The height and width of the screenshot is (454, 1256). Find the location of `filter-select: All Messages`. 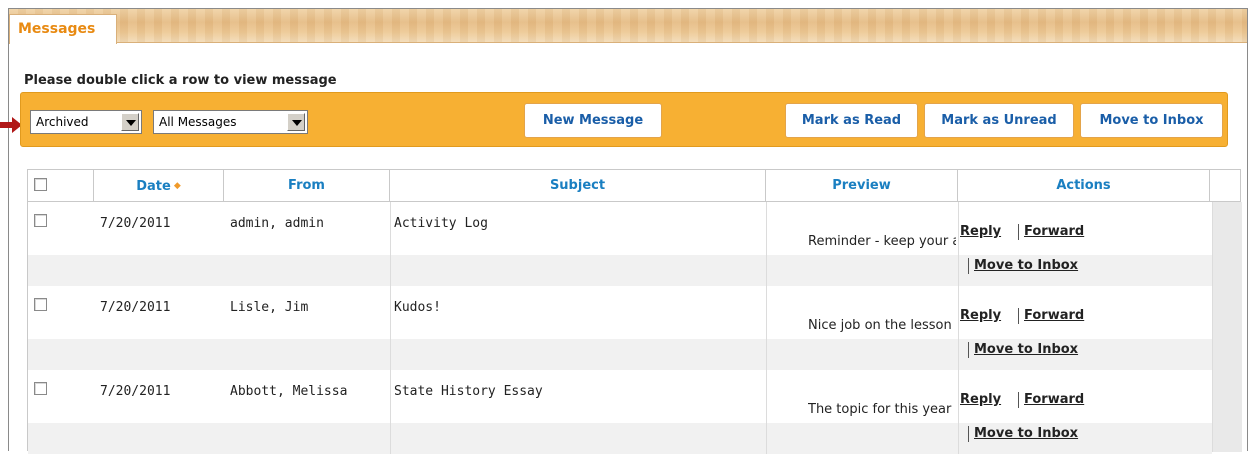

filter-select: All Messages is located at coordinates (230, 122).